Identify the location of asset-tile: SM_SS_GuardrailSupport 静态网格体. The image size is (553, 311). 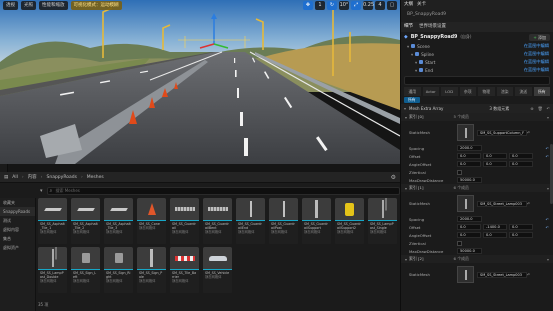
(316, 221).